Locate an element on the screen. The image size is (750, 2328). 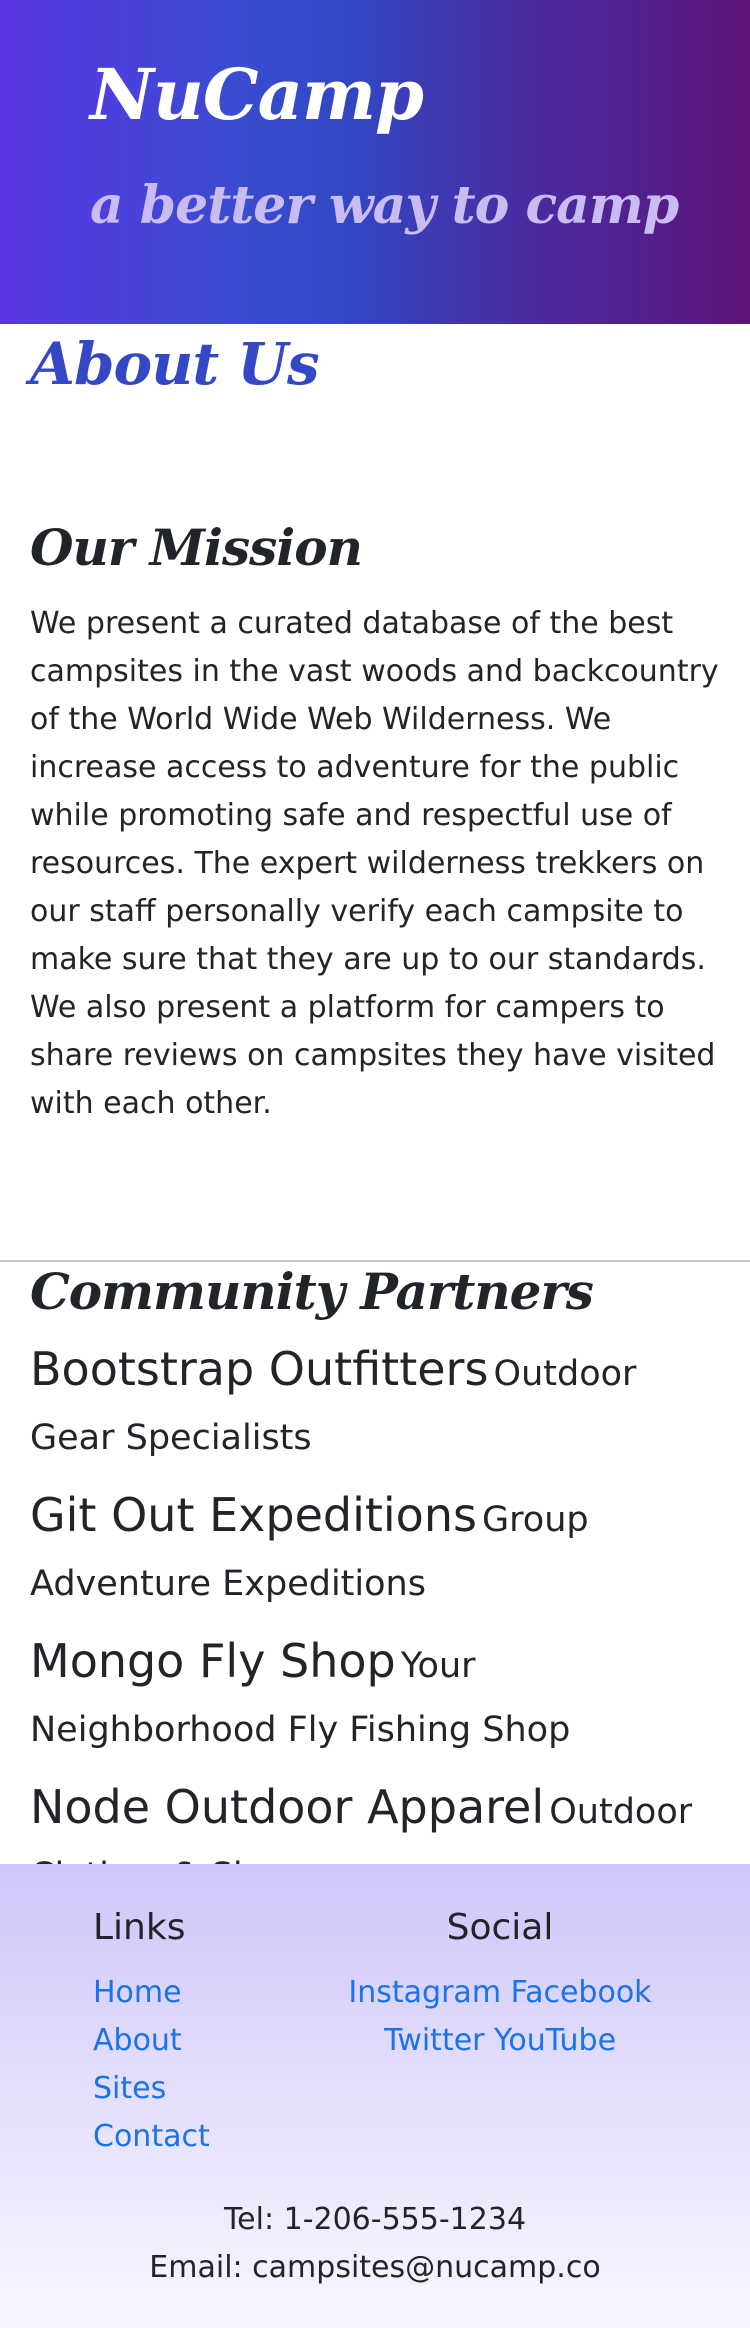
footer-link-contact: Contact is located at coordinates (151, 2136).